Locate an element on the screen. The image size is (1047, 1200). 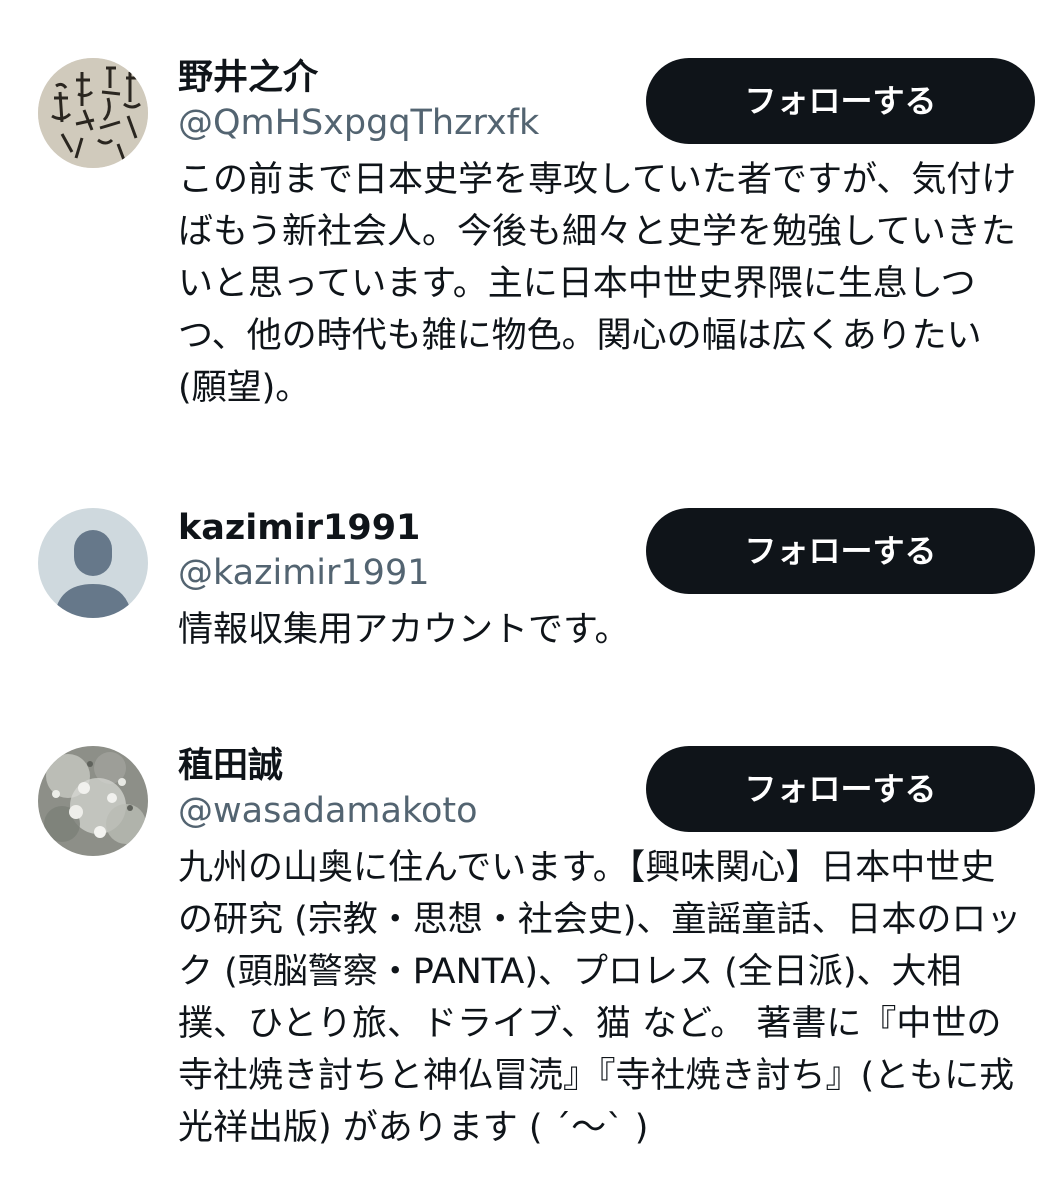
default-person-avatar-icon is located at coordinates (93, 563).